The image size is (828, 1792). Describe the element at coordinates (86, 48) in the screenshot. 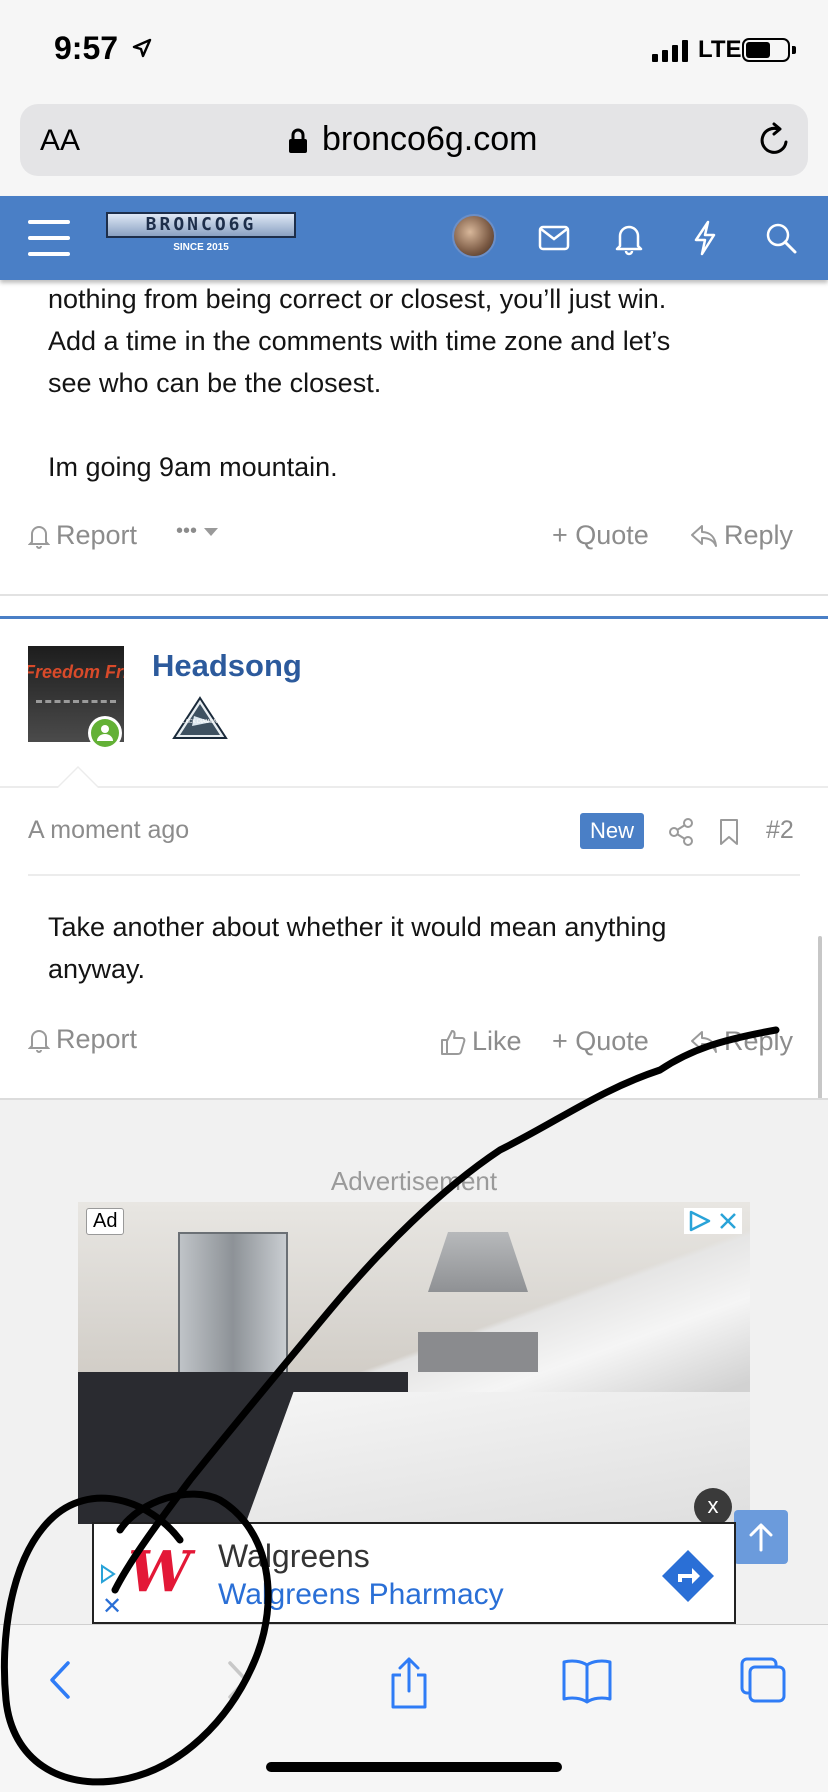

I see `status-time: 9:57` at that location.